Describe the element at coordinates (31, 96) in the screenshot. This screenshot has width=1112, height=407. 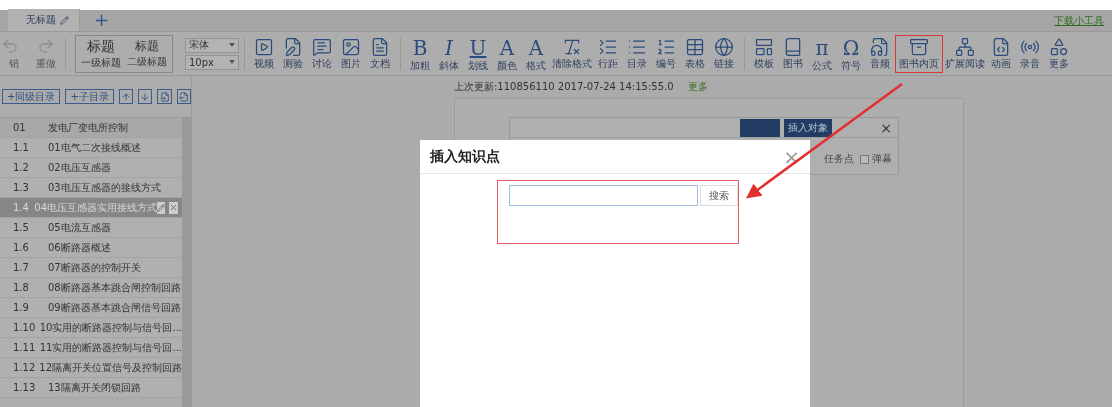
I see `add-entry-button: +同级目录` at that location.